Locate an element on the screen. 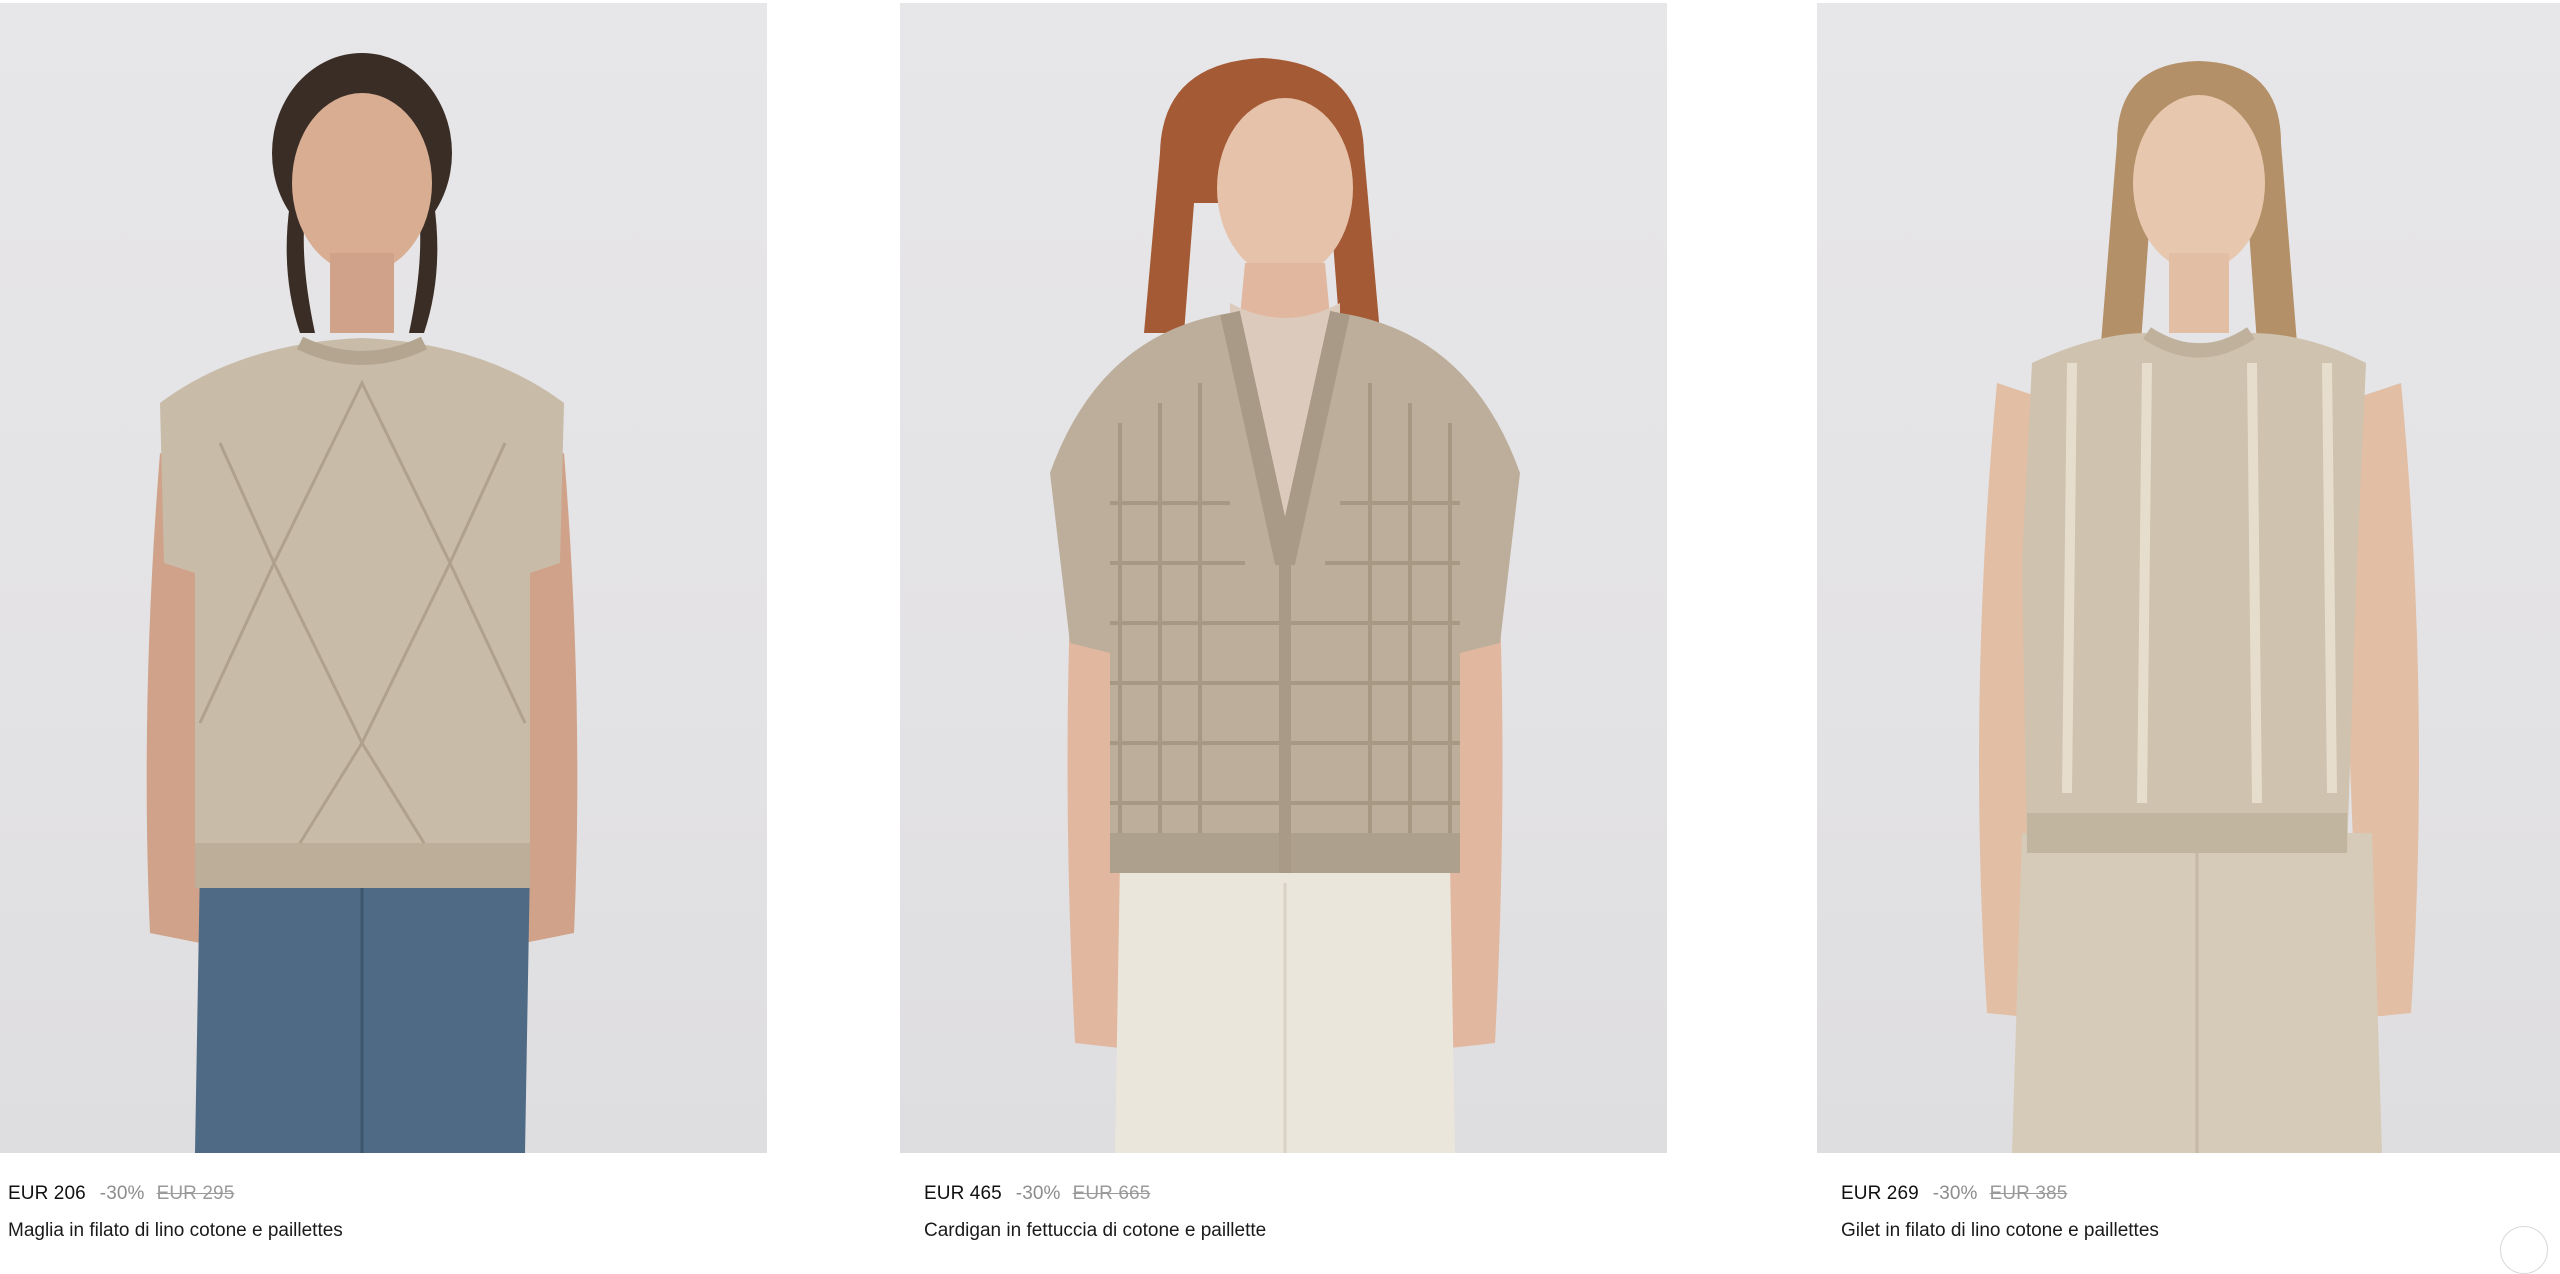  price-row: EUR 269 -30% EUR 385 is located at coordinates (2200, 1194).